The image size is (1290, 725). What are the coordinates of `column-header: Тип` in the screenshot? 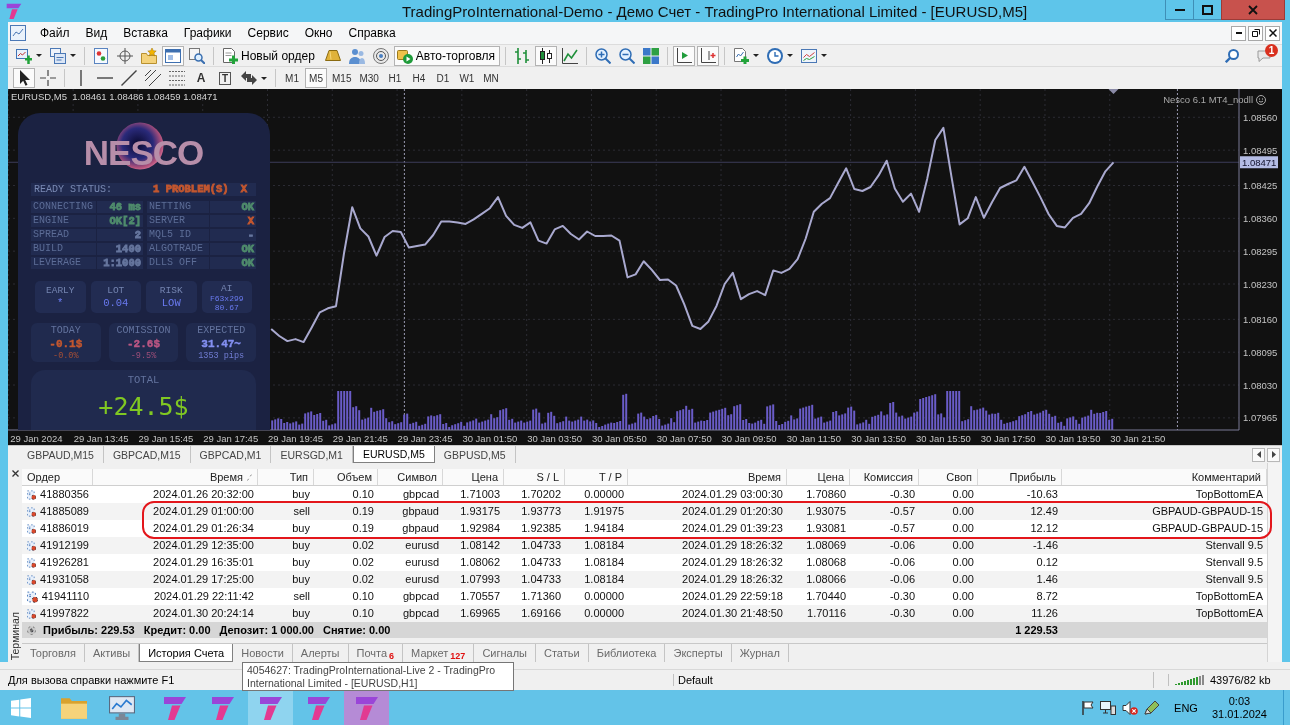 It's located at (286, 477).